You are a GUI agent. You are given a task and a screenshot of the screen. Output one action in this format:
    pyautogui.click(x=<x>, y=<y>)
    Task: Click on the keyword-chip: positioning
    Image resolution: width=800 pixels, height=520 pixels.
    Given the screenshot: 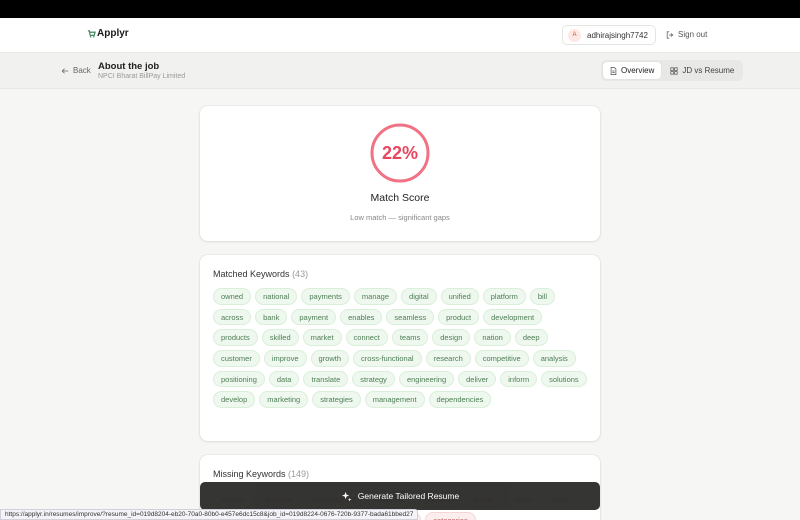 What is the action you would take?
    pyautogui.click(x=239, y=379)
    